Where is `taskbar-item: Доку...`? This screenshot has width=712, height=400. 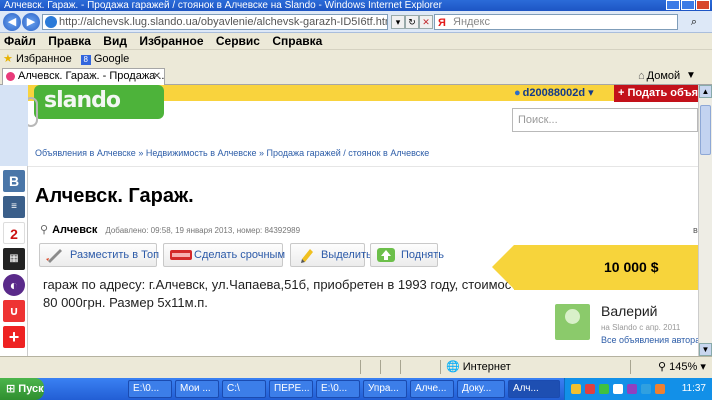 taskbar-item: Доку... is located at coordinates (481, 389).